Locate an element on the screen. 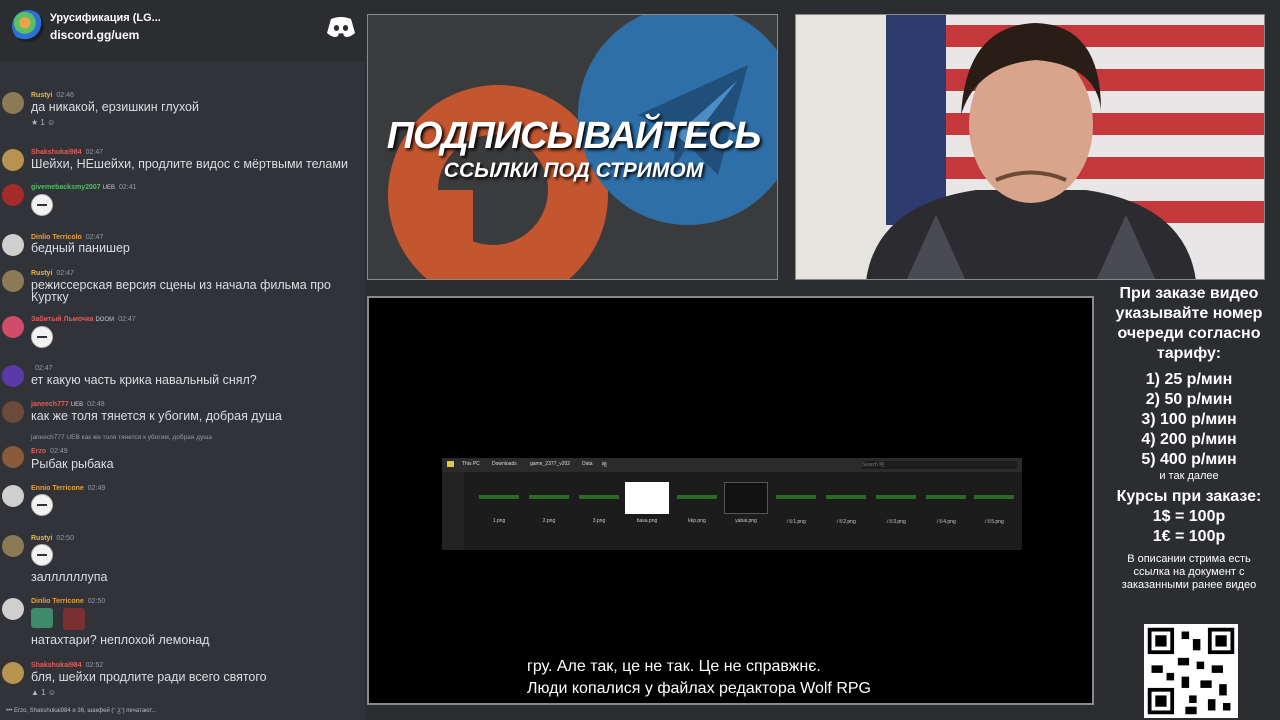 This screenshot has width=1280, height=720. rates-heading: Курсы при заказе: is located at coordinates (1189, 496).